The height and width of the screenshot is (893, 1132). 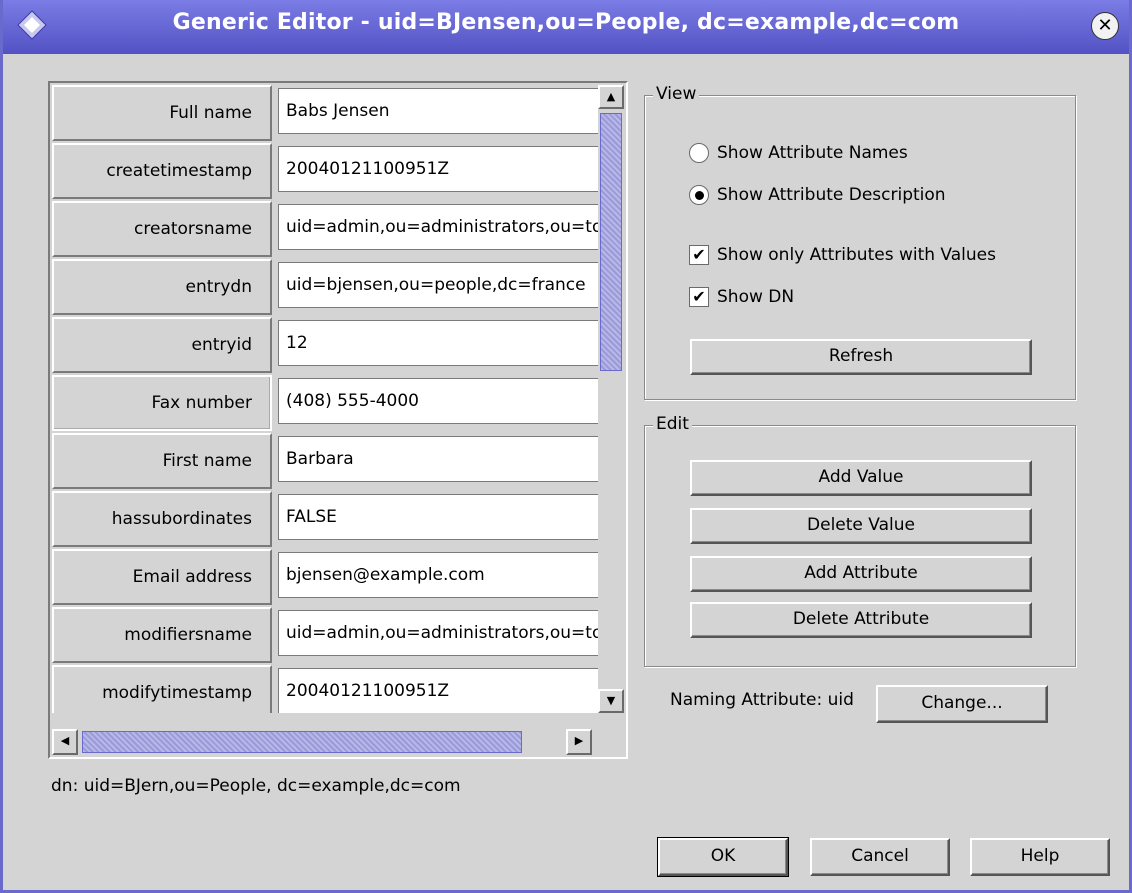 What do you see at coordinates (611, 701) in the screenshot?
I see `scroll-down-arrow-icon: ▼` at bounding box center [611, 701].